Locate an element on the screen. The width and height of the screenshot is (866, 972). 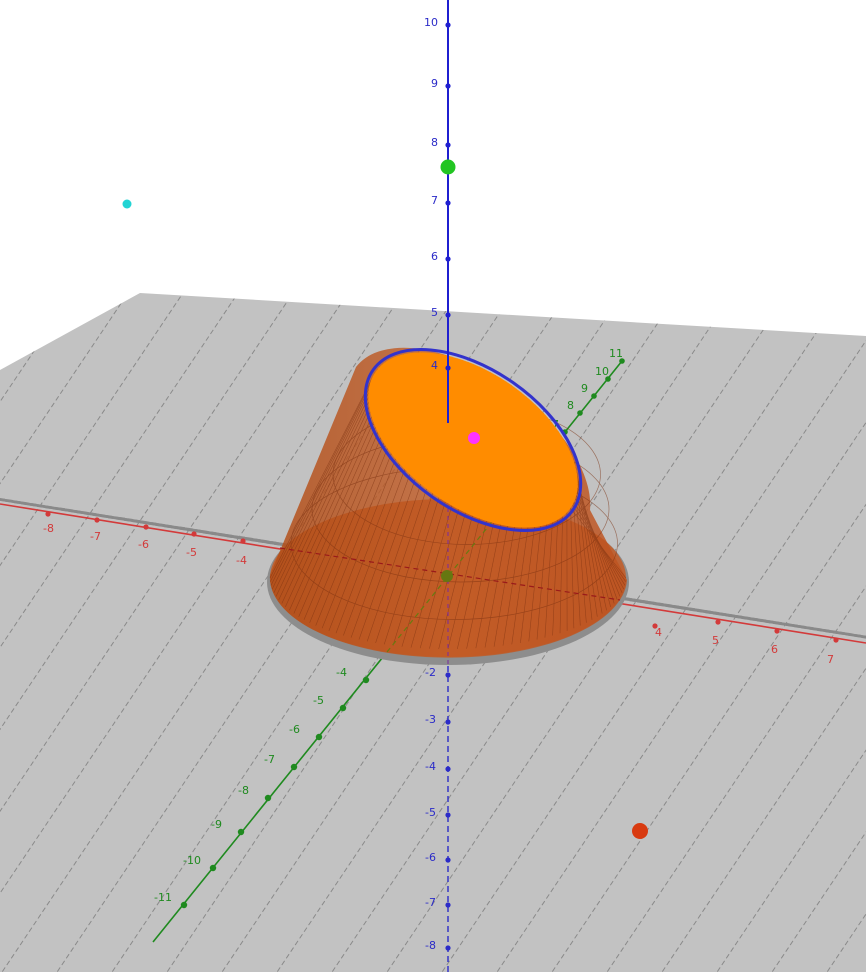
x-tick-label: 6 is located at coordinates (774, 649).